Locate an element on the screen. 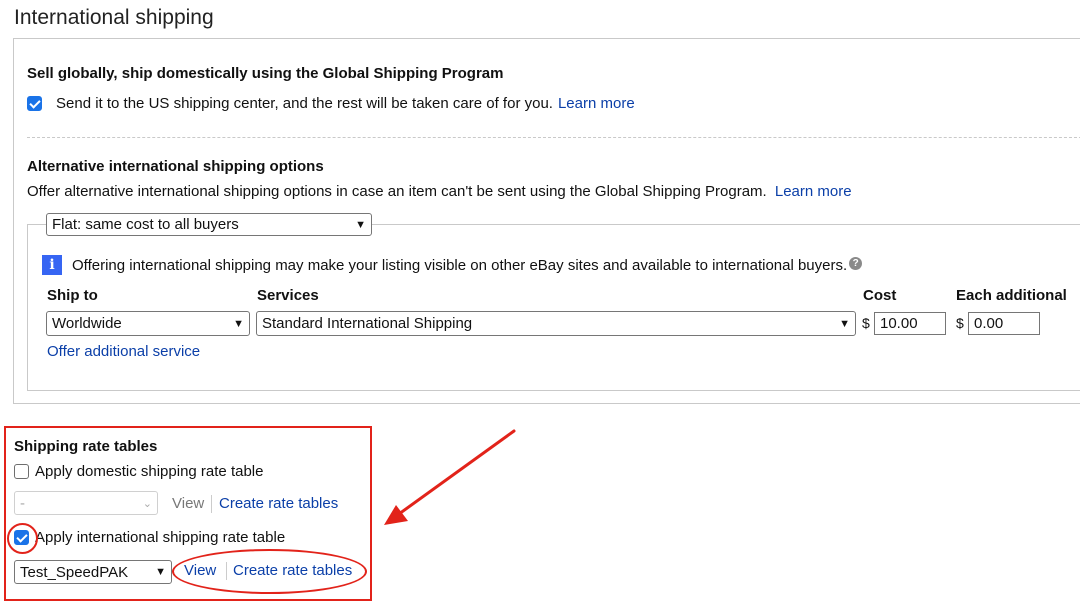  header-each-additional: Each additional is located at coordinates (1011, 295).